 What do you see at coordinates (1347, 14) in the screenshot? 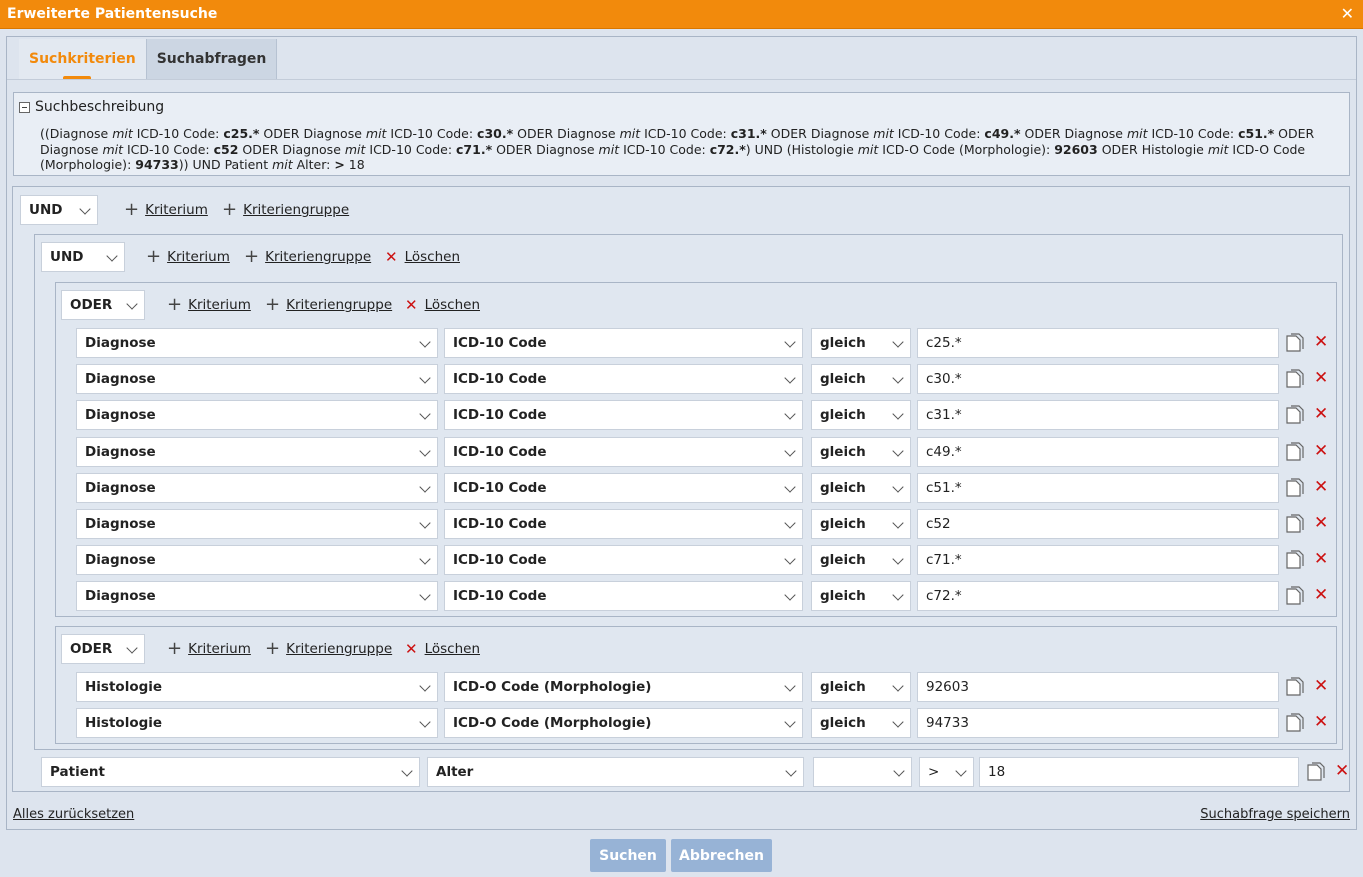
I see `close-icon: ✕` at bounding box center [1347, 14].